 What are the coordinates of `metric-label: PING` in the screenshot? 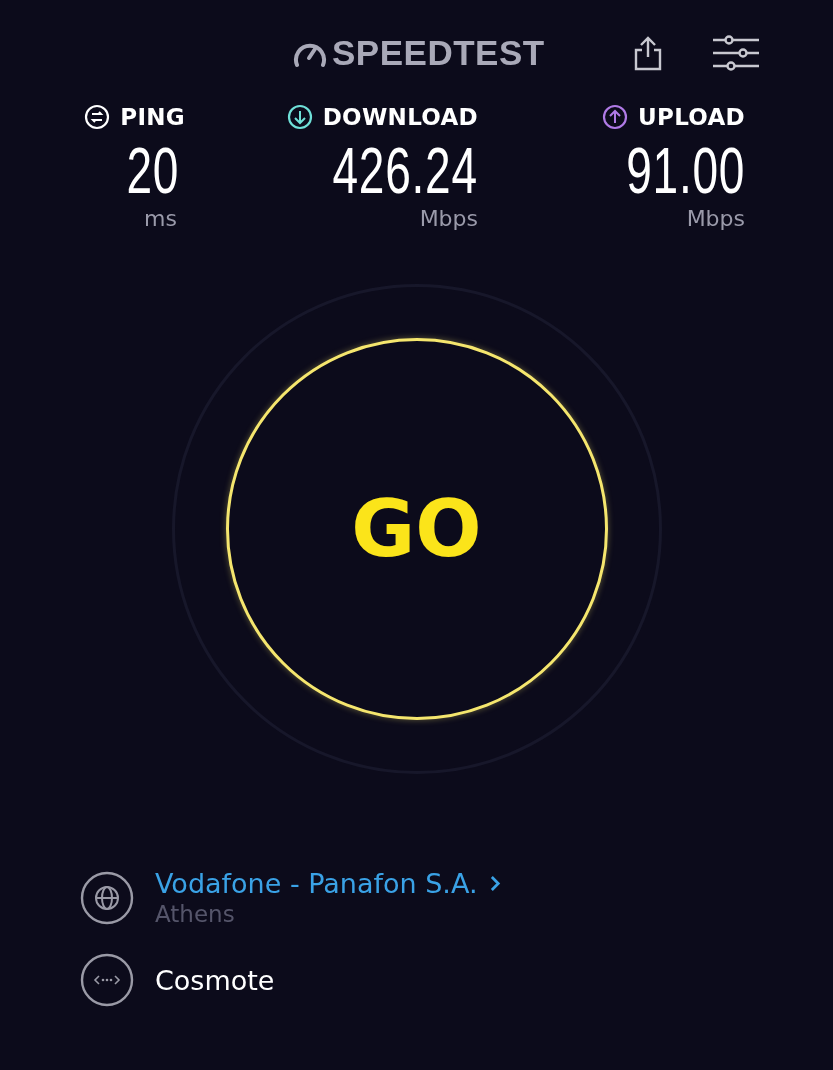 It's located at (152, 117).